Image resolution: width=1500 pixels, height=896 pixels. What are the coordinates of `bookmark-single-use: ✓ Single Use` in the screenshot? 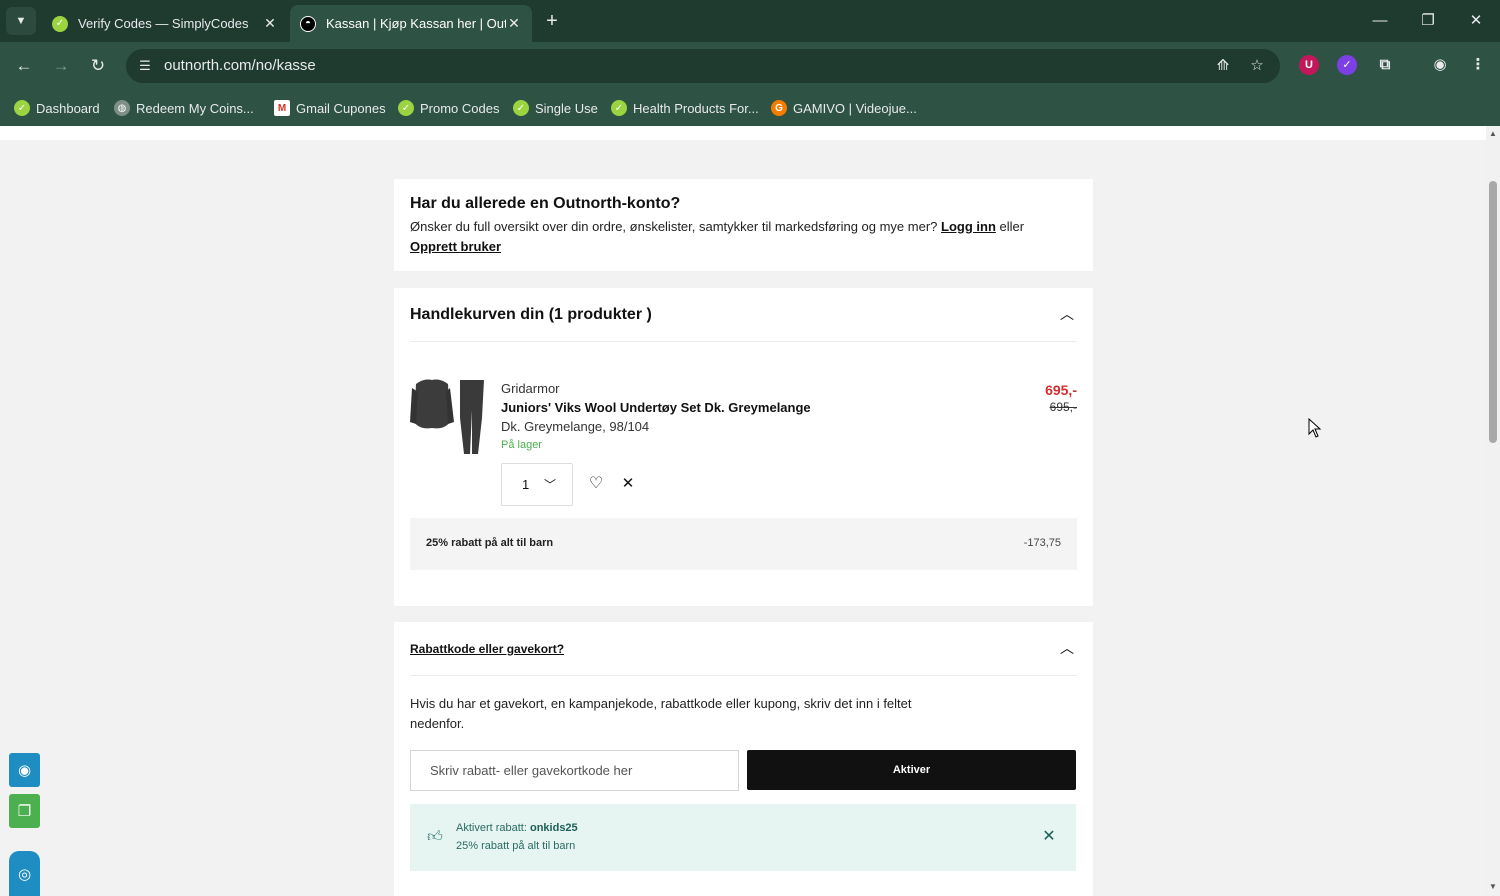 It's located at (555, 108).